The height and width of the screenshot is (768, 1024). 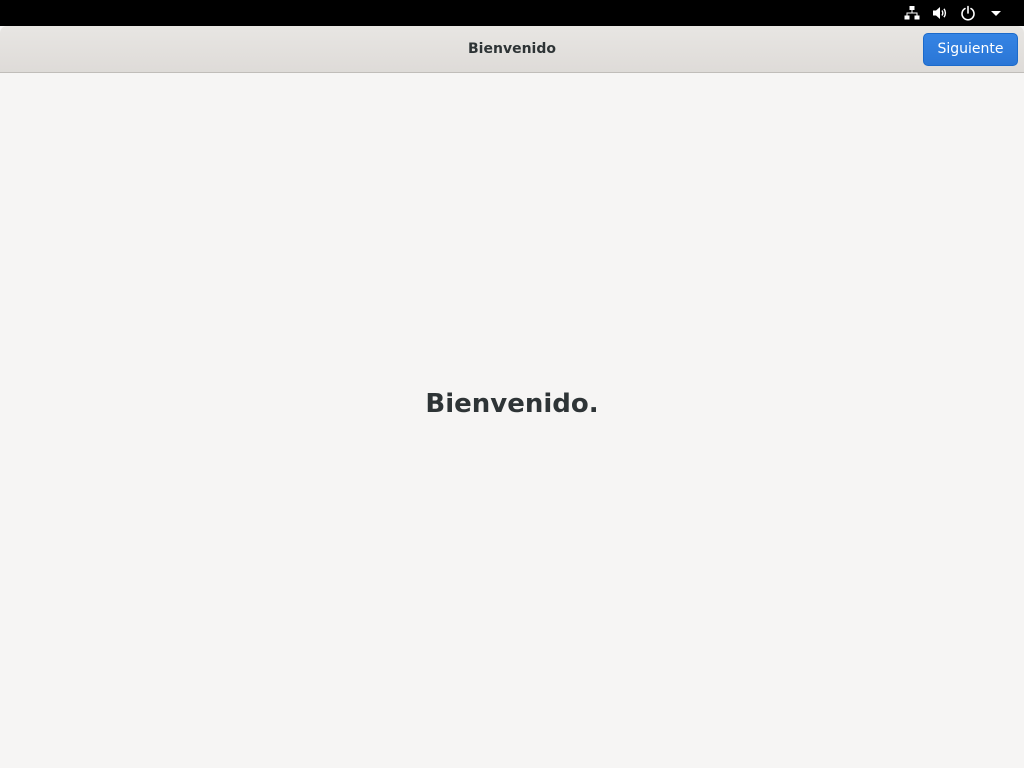 I want to click on network-wired-icon, so click(x=912, y=13).